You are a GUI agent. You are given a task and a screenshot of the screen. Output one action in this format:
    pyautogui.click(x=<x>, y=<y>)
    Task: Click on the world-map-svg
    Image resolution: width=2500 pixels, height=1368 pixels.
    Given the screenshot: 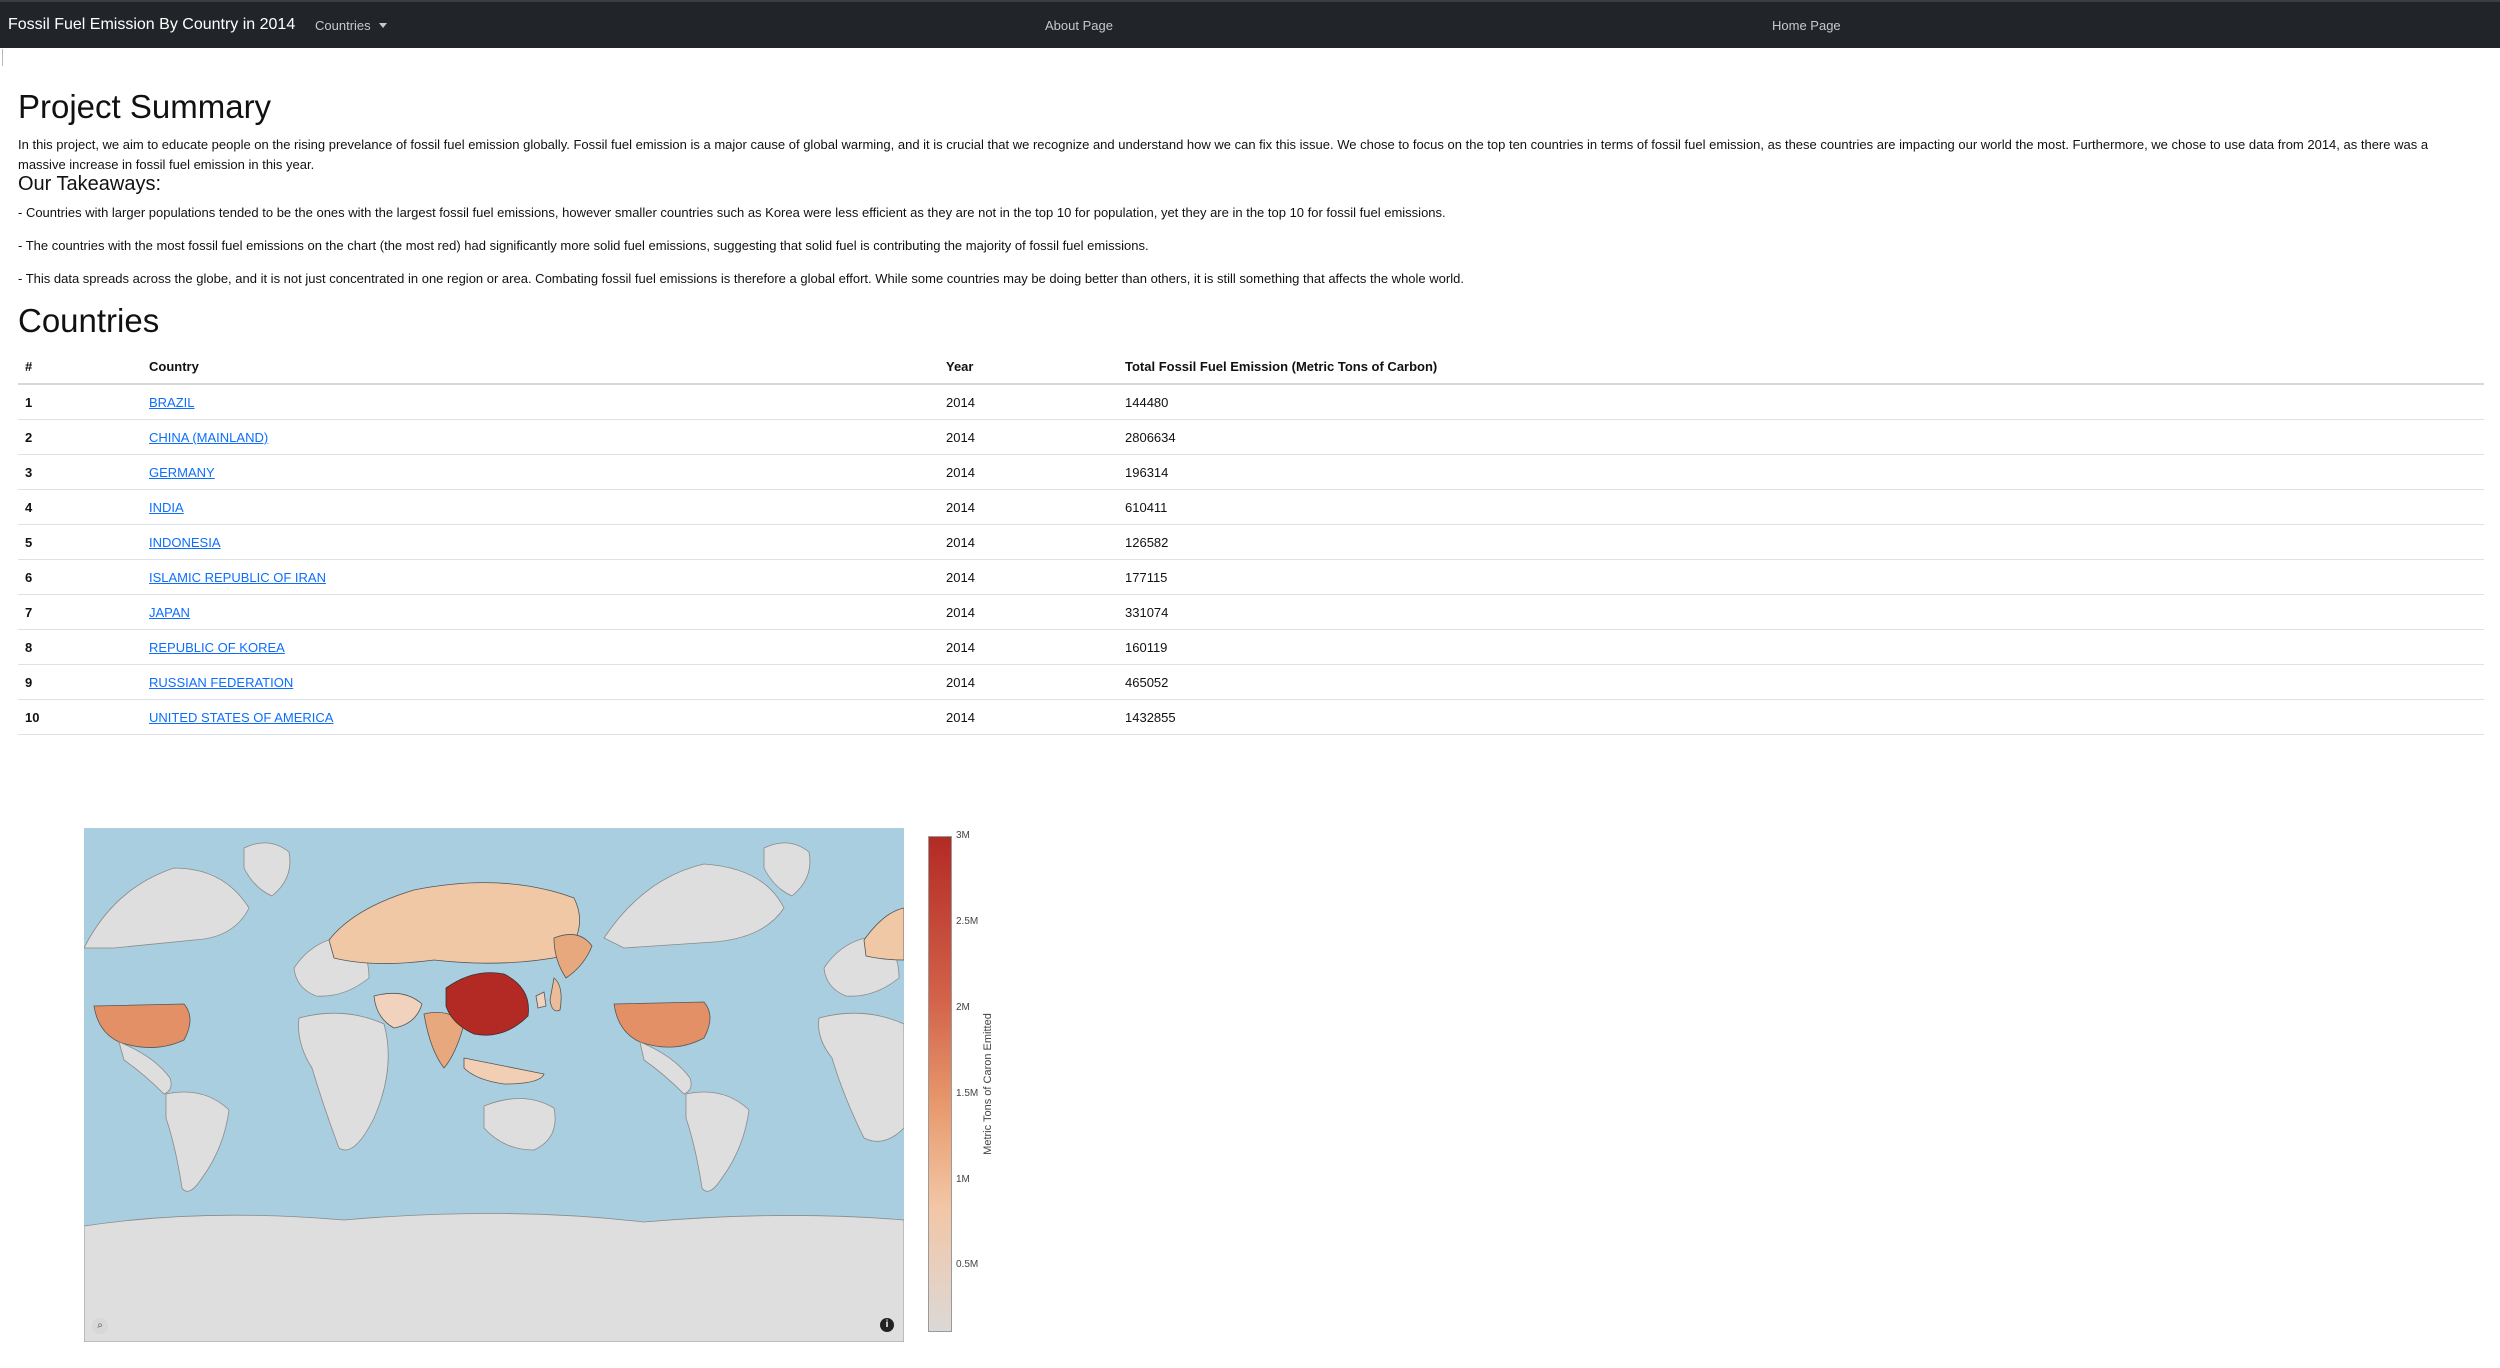 What is the action you would take?
    pyautogui.click(x=494, y=1085)
    